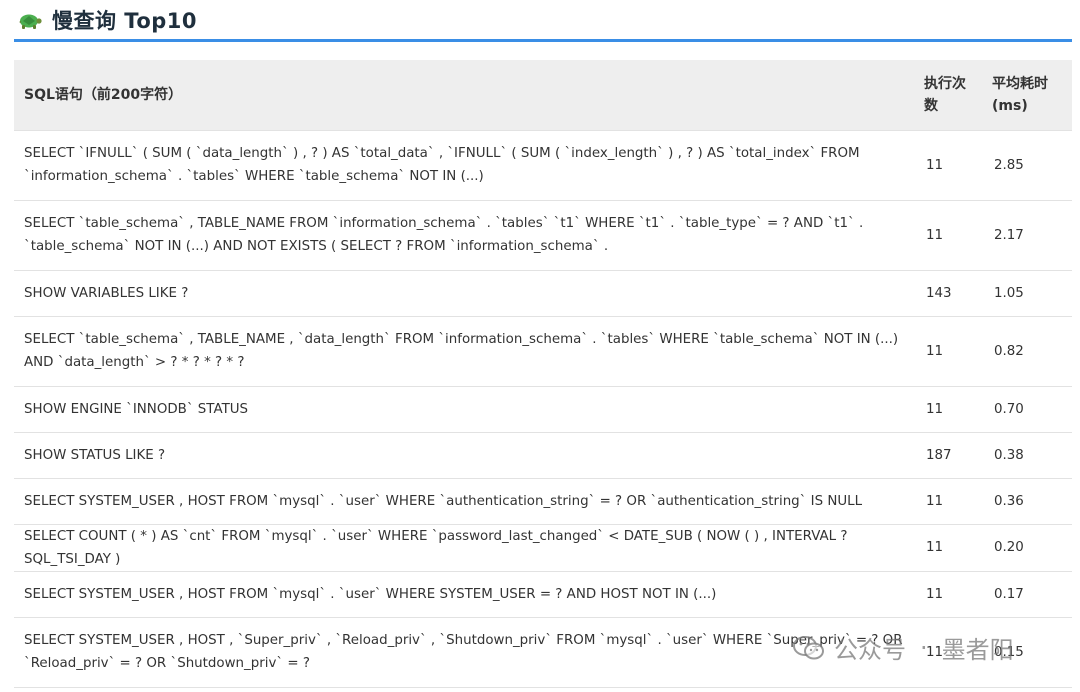 This screenshot has height=692, width=1080. What do you see at coordinates (464, 408) in the screenshot?
I see `sql-cell: SHOW ENGINE `INNODB` STATUS` at bounding box center [464, 408].